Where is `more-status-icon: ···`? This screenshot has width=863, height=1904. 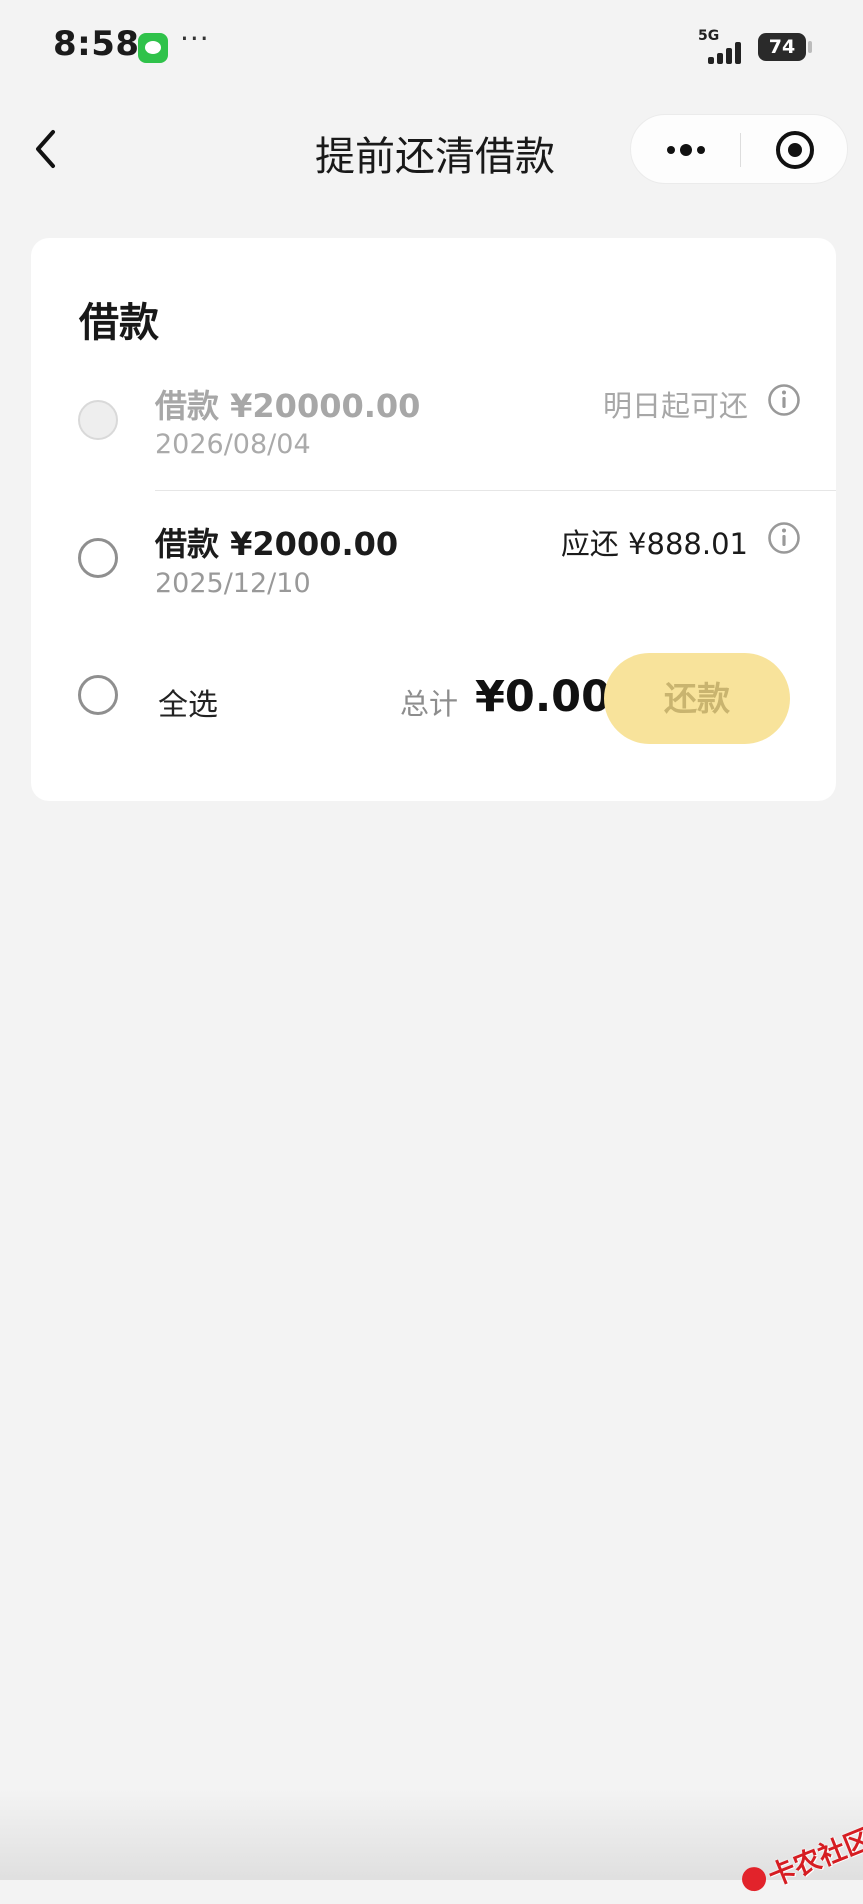 more-status-icon: ··· is located at coordinates (195, 38).